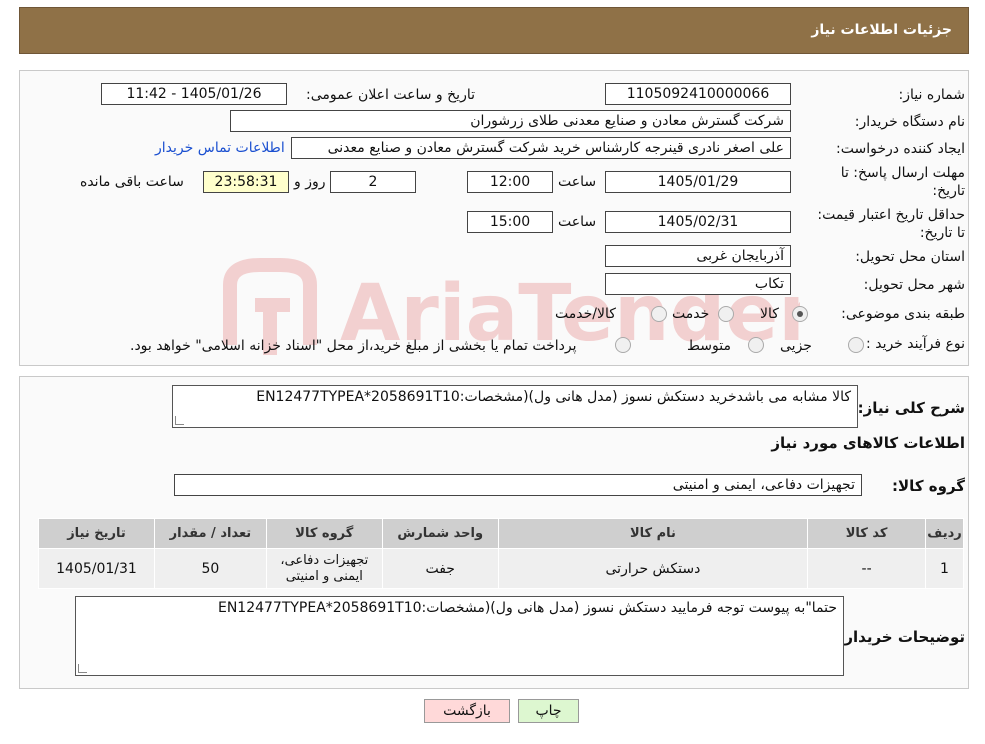  What do you see at coordinates (577, 222) in the screenshot?
I see `validity-time-label: ساعت` at bounding box center [577, 222].